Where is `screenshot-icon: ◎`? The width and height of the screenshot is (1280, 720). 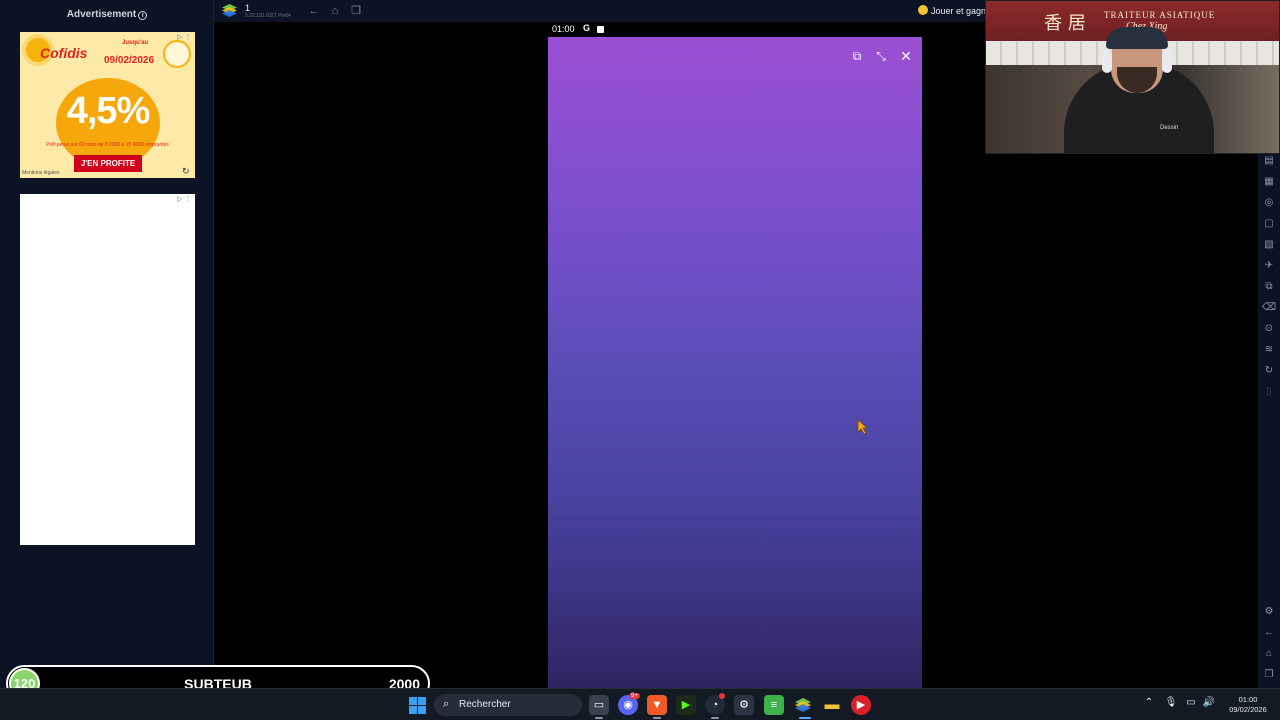 screenshot-icon: ◎ is located at coordinates (1269, 203).